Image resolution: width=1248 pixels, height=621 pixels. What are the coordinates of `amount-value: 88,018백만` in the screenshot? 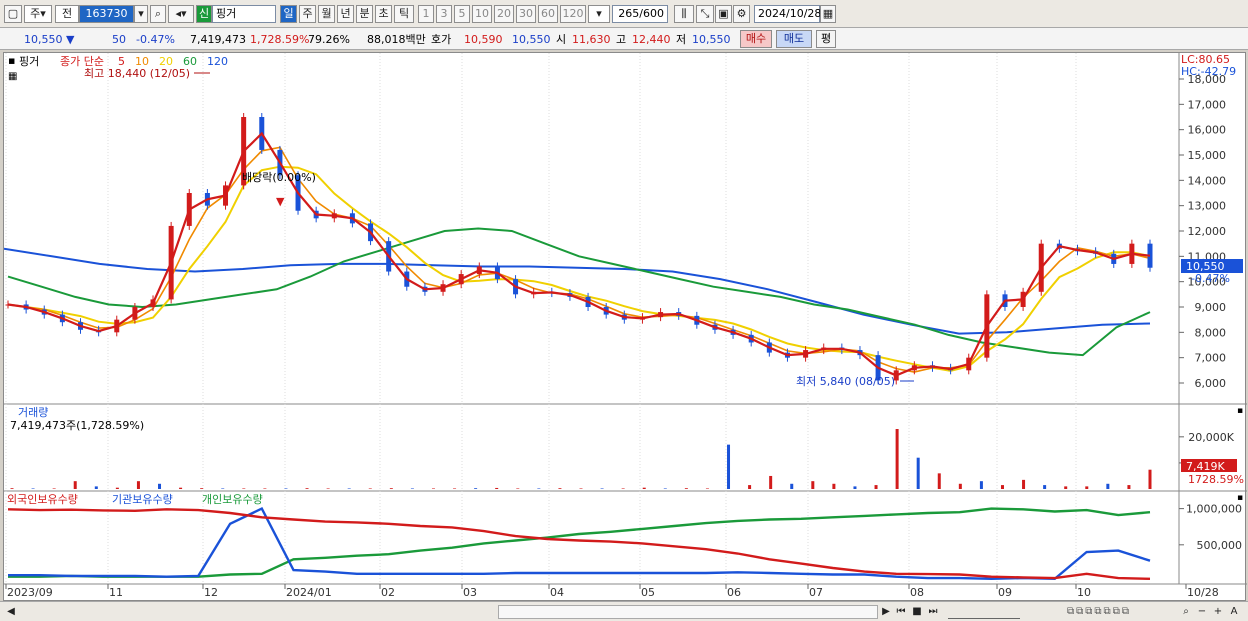 It's located at (396, 39).